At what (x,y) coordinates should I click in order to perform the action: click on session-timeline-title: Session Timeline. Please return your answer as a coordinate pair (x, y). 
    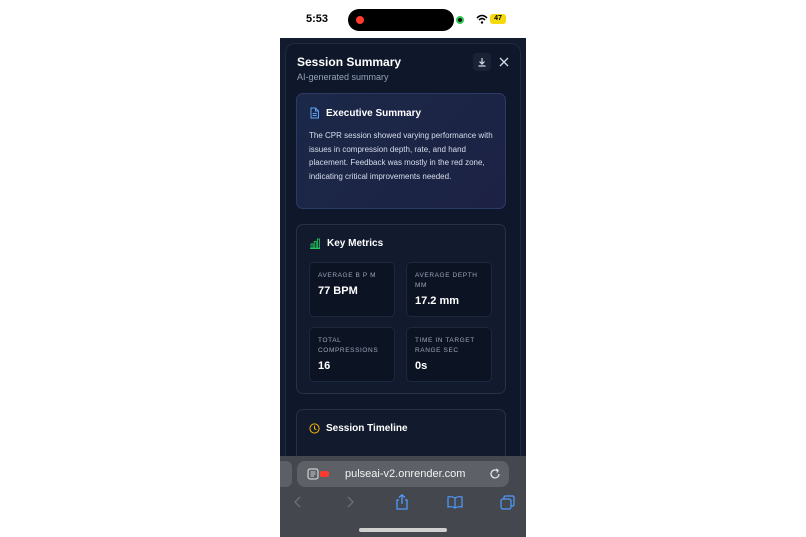
    Looking at the image, I should click on (367, 428).